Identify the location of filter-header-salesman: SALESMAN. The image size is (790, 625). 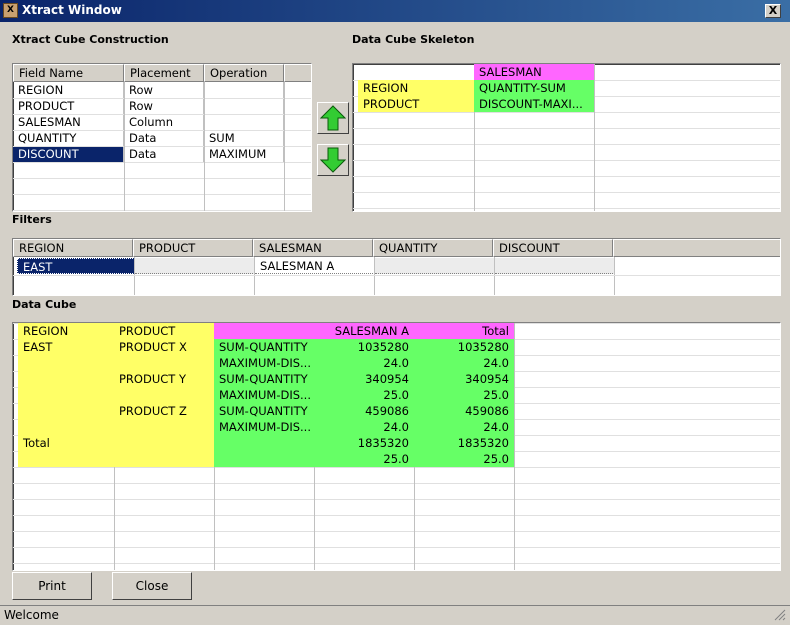
(313, 248).